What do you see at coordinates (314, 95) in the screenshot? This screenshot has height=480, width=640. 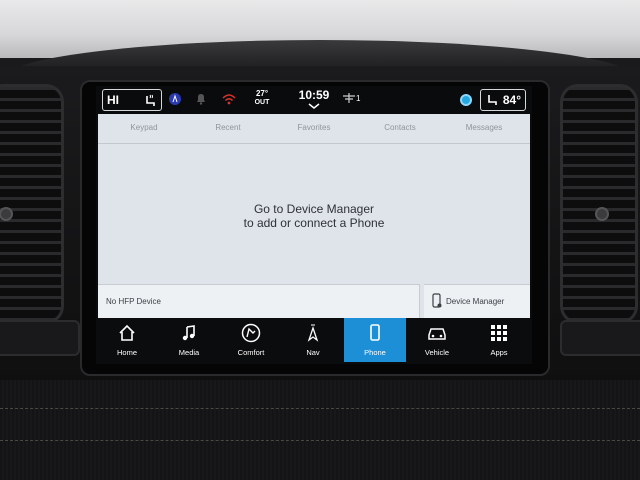 I see `clock: 10:59` at bounding box center [314, 95].